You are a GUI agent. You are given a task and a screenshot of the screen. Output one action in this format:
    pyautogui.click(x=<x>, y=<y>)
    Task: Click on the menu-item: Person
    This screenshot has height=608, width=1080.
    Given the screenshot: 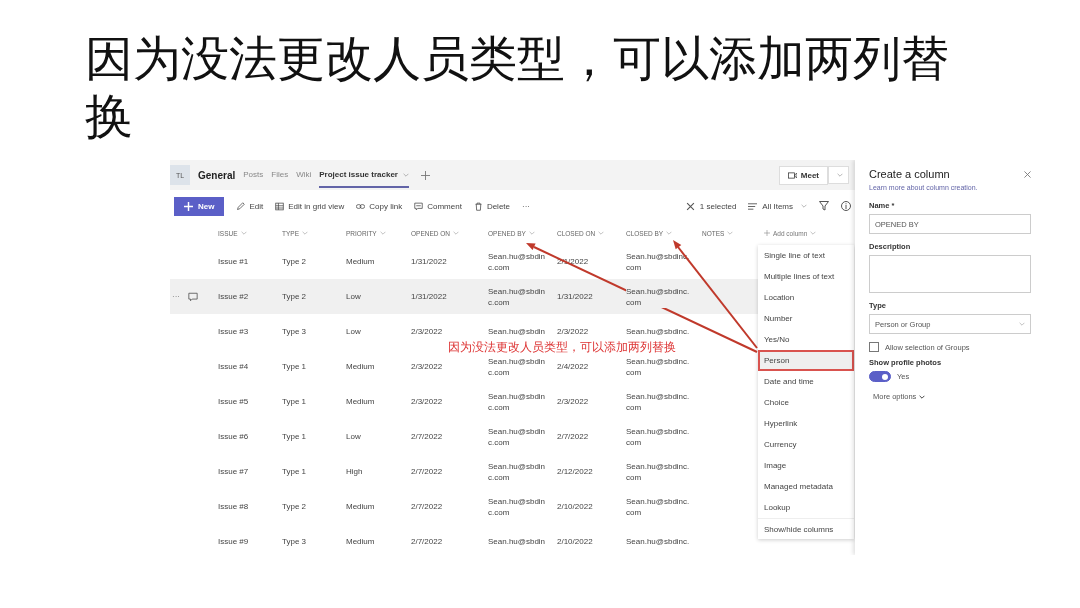 What is the action you would take?
    pyautogui.click(x=806, y=361)
    